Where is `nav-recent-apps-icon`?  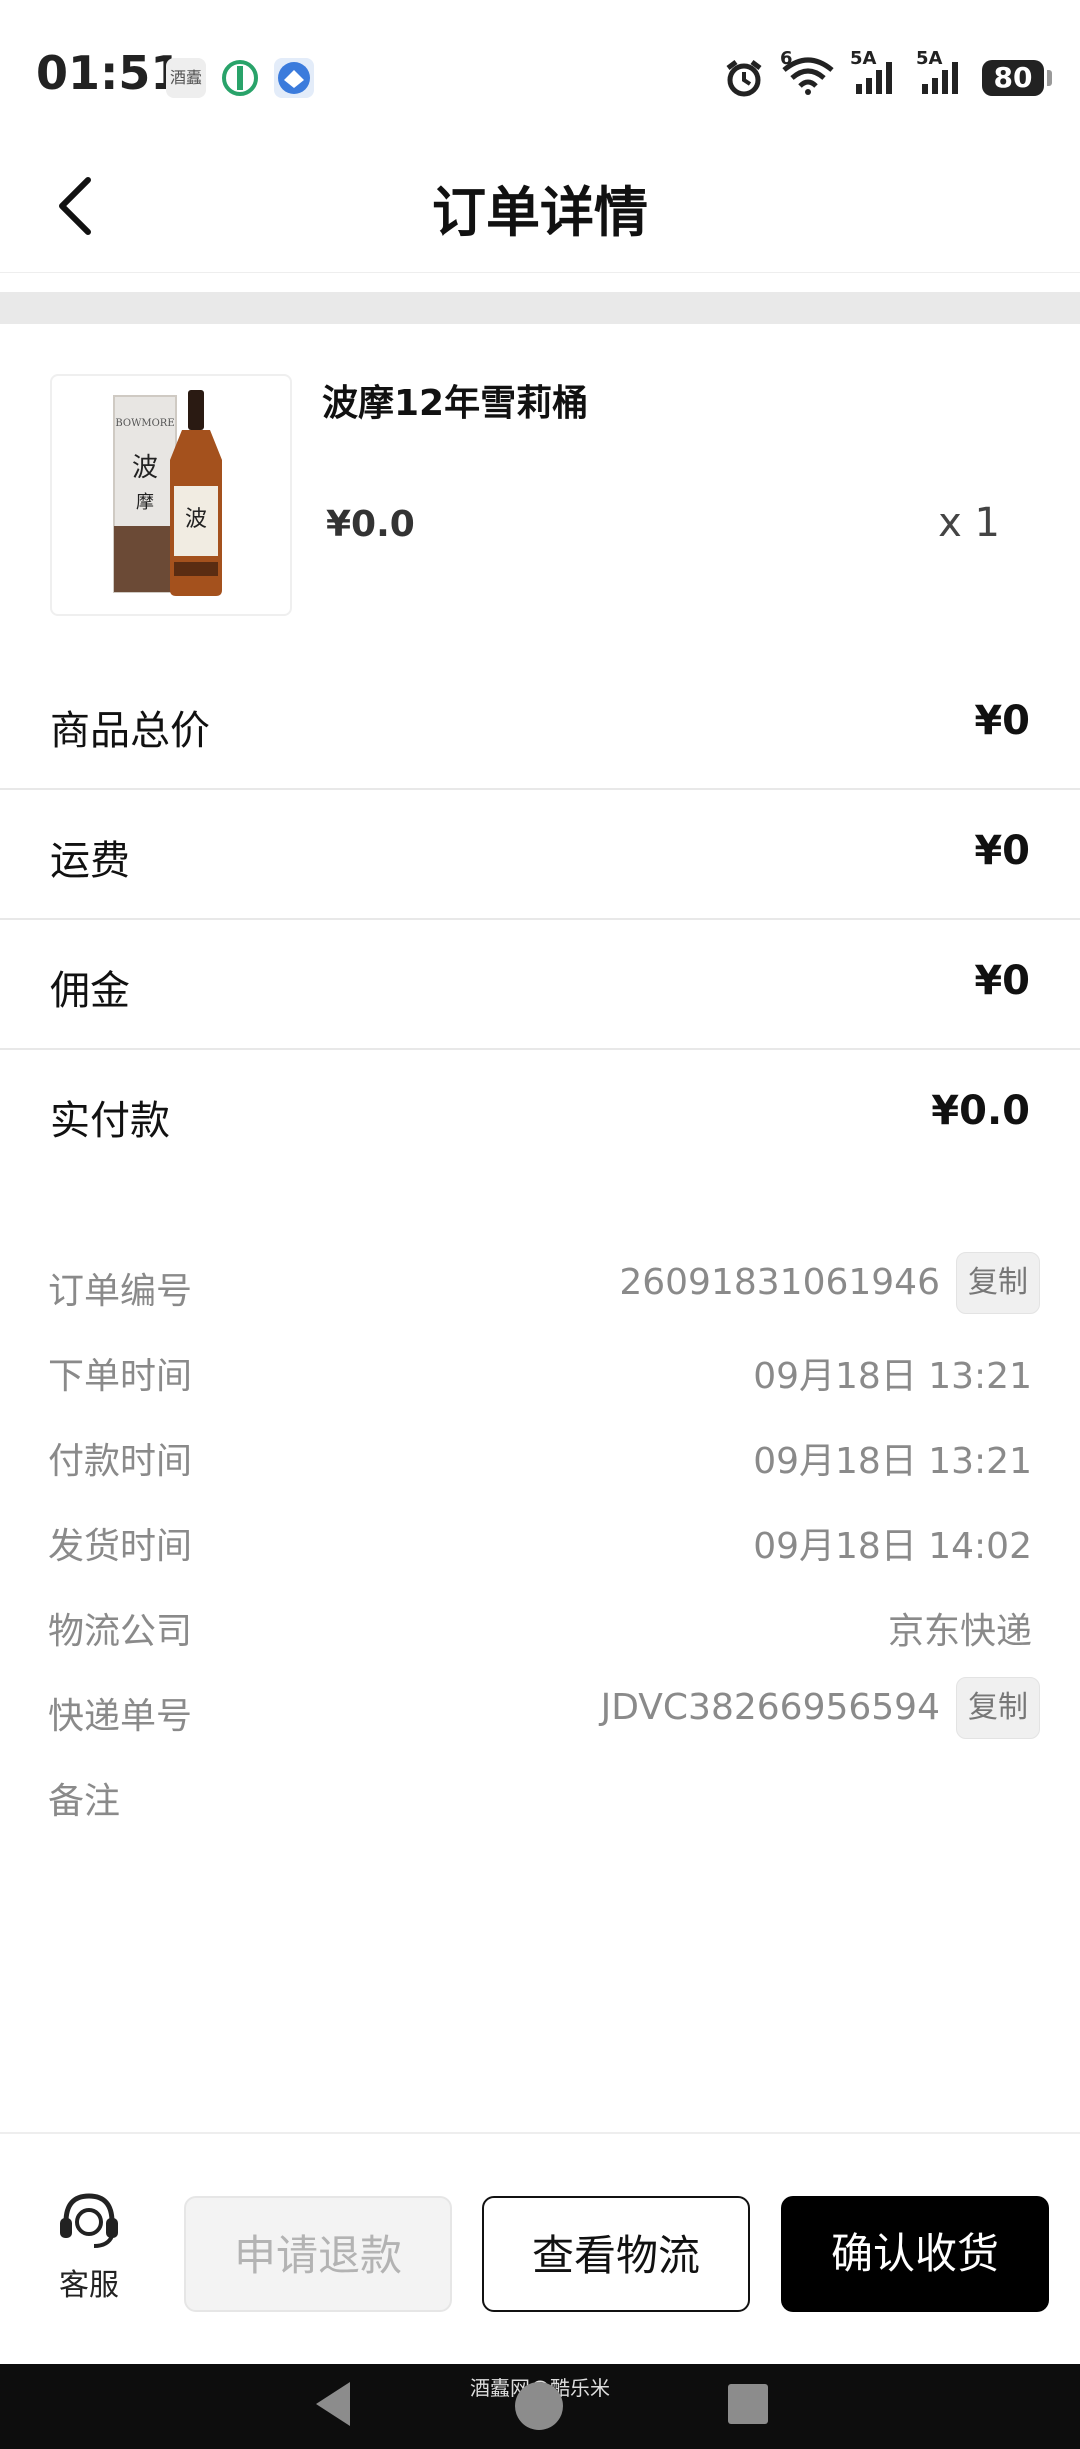 nav-recent-apps-icon is located at coordinates (748, 2404).